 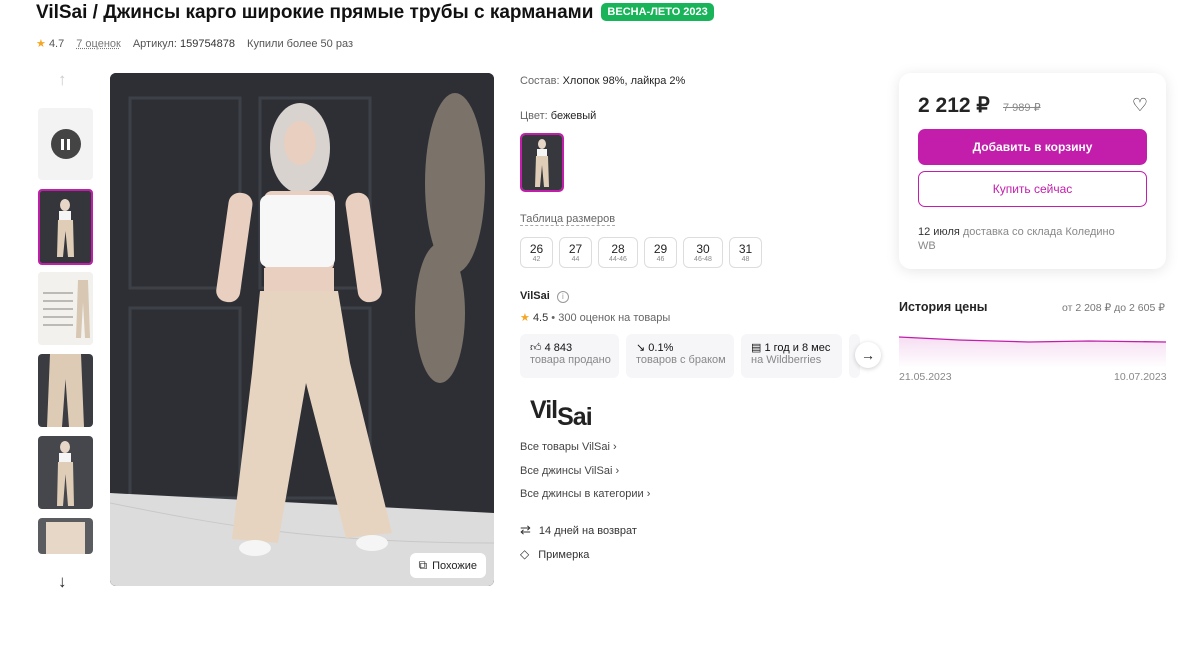 I want to click on price-history-end: 10.07.2023, so click(x=1140, y=377).